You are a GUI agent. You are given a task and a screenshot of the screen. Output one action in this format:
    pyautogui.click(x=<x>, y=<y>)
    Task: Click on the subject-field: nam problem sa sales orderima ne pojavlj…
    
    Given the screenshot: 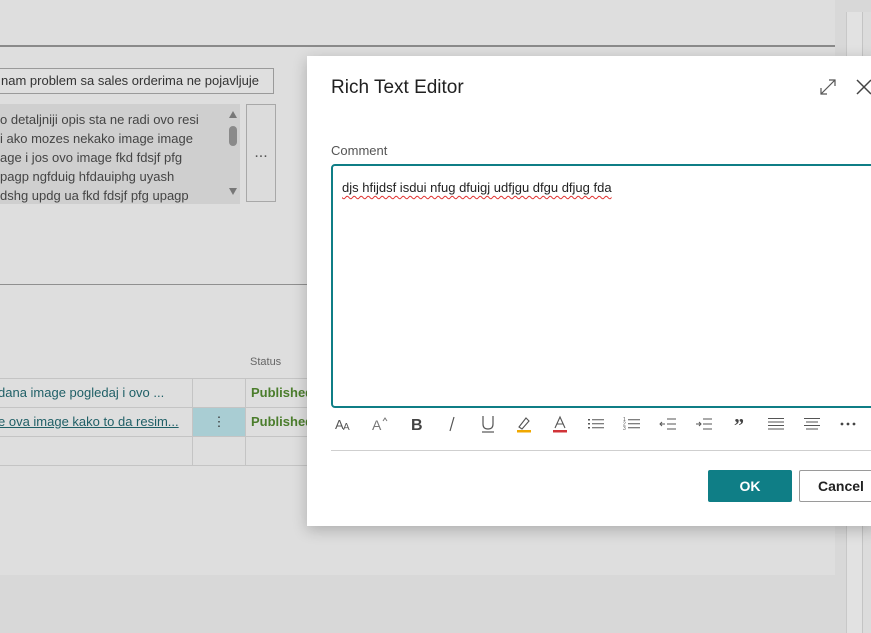 What is the action you would take?
    pyautogui.click(x=137, y=81)
    